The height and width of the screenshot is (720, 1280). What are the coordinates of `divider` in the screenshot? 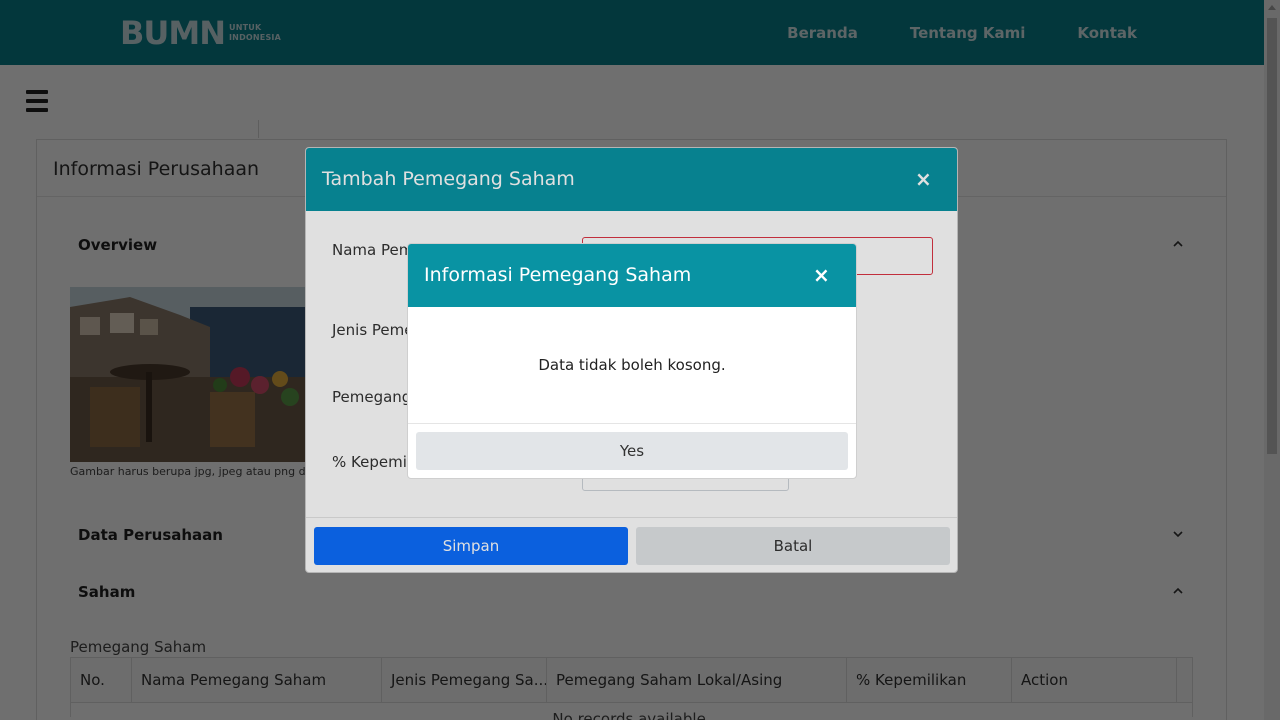 It's located at (632, 423).